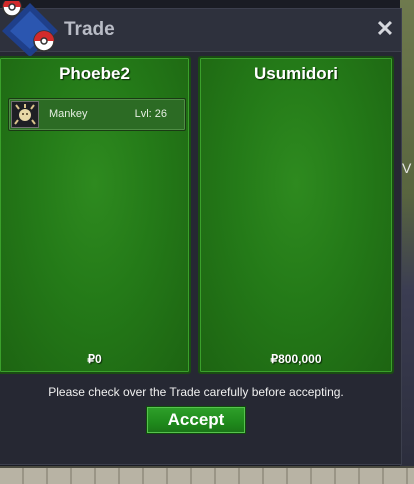 The image size is (414, 484). Describe the element at coordinates (296, 359) in the screenshot. I see `right-money-amount: ₽800,000` at that location.